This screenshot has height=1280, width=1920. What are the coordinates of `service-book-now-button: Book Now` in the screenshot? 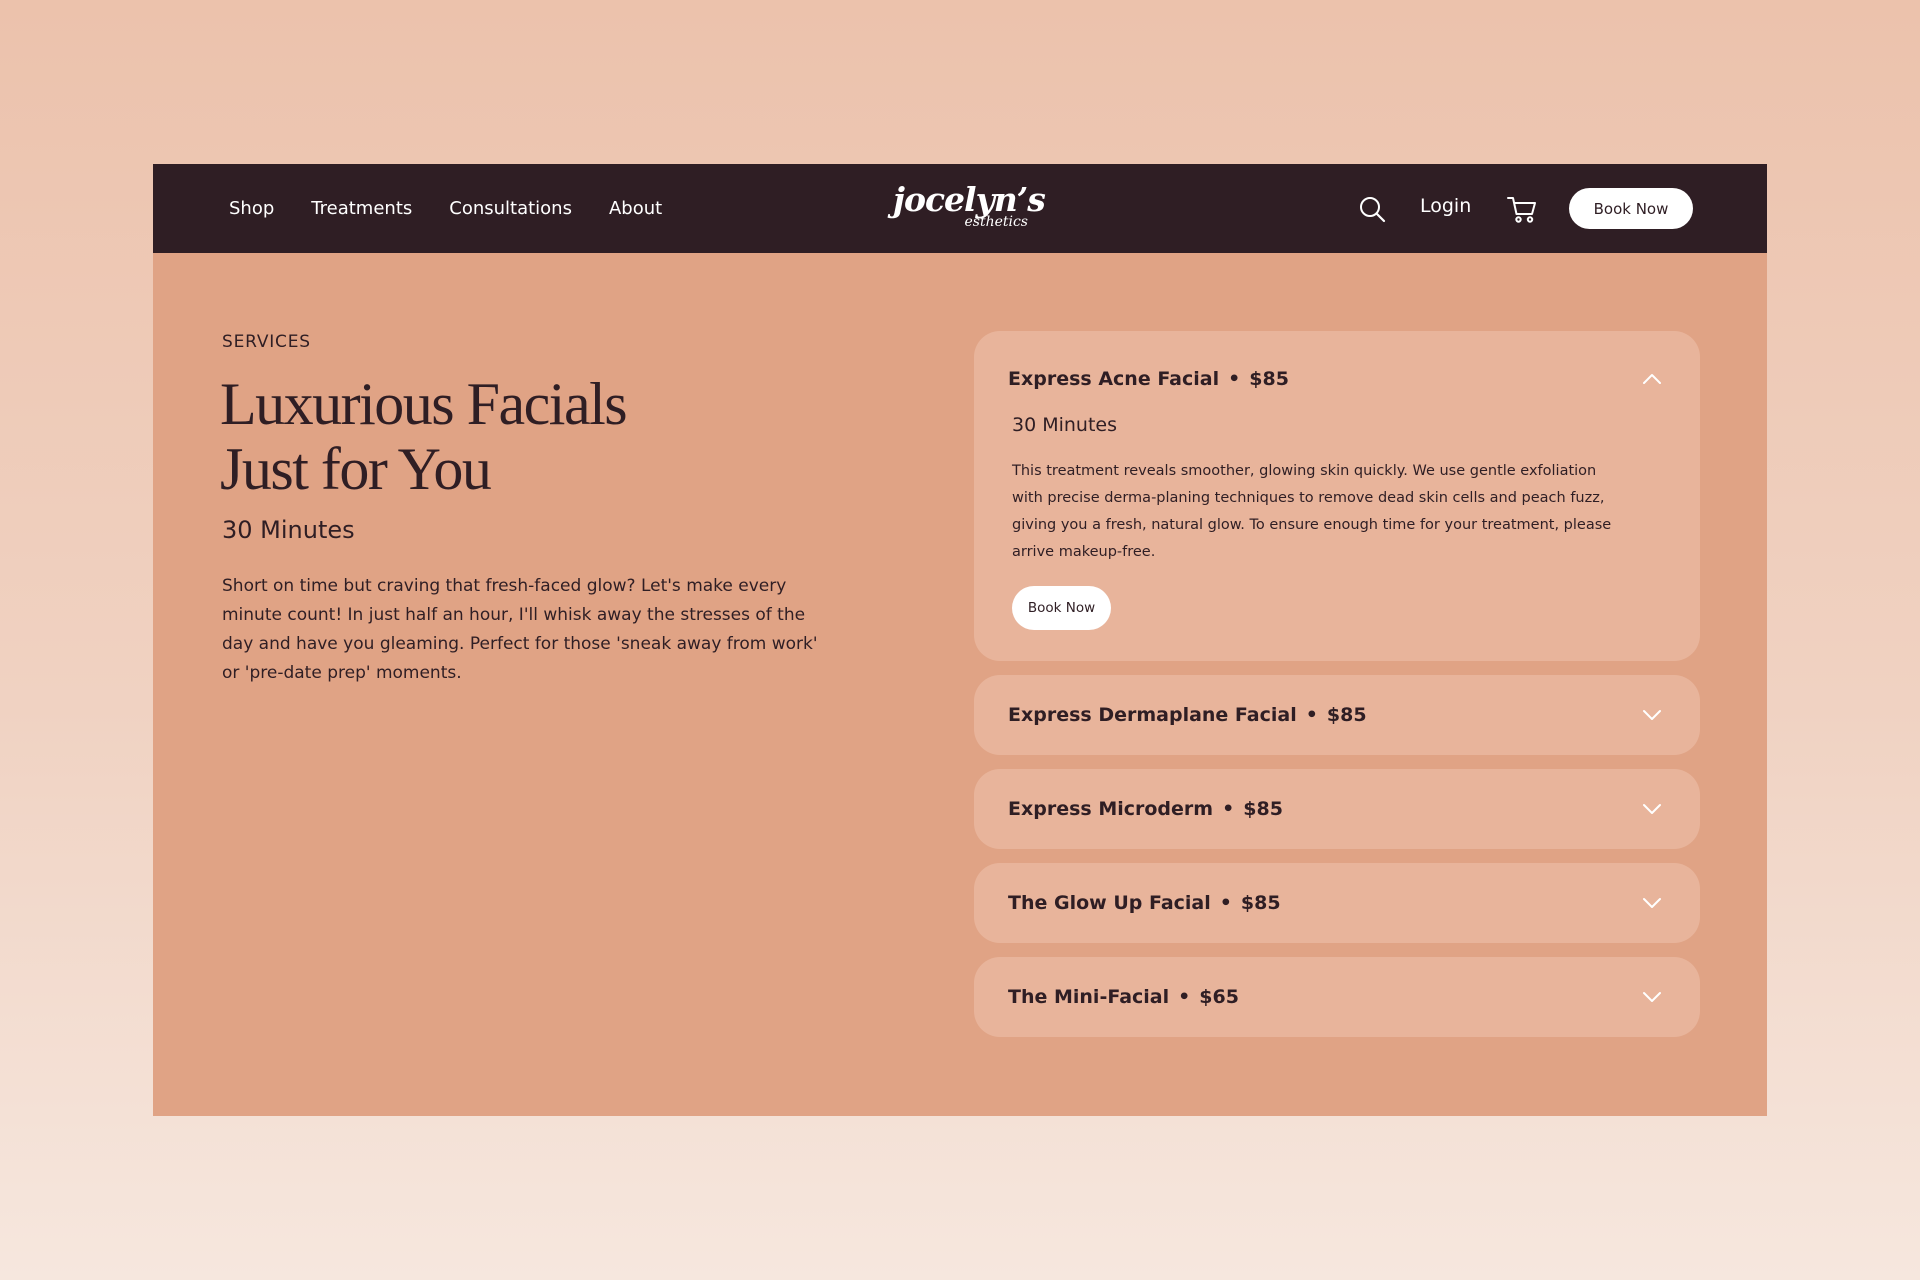 It's located at (1061, 608).